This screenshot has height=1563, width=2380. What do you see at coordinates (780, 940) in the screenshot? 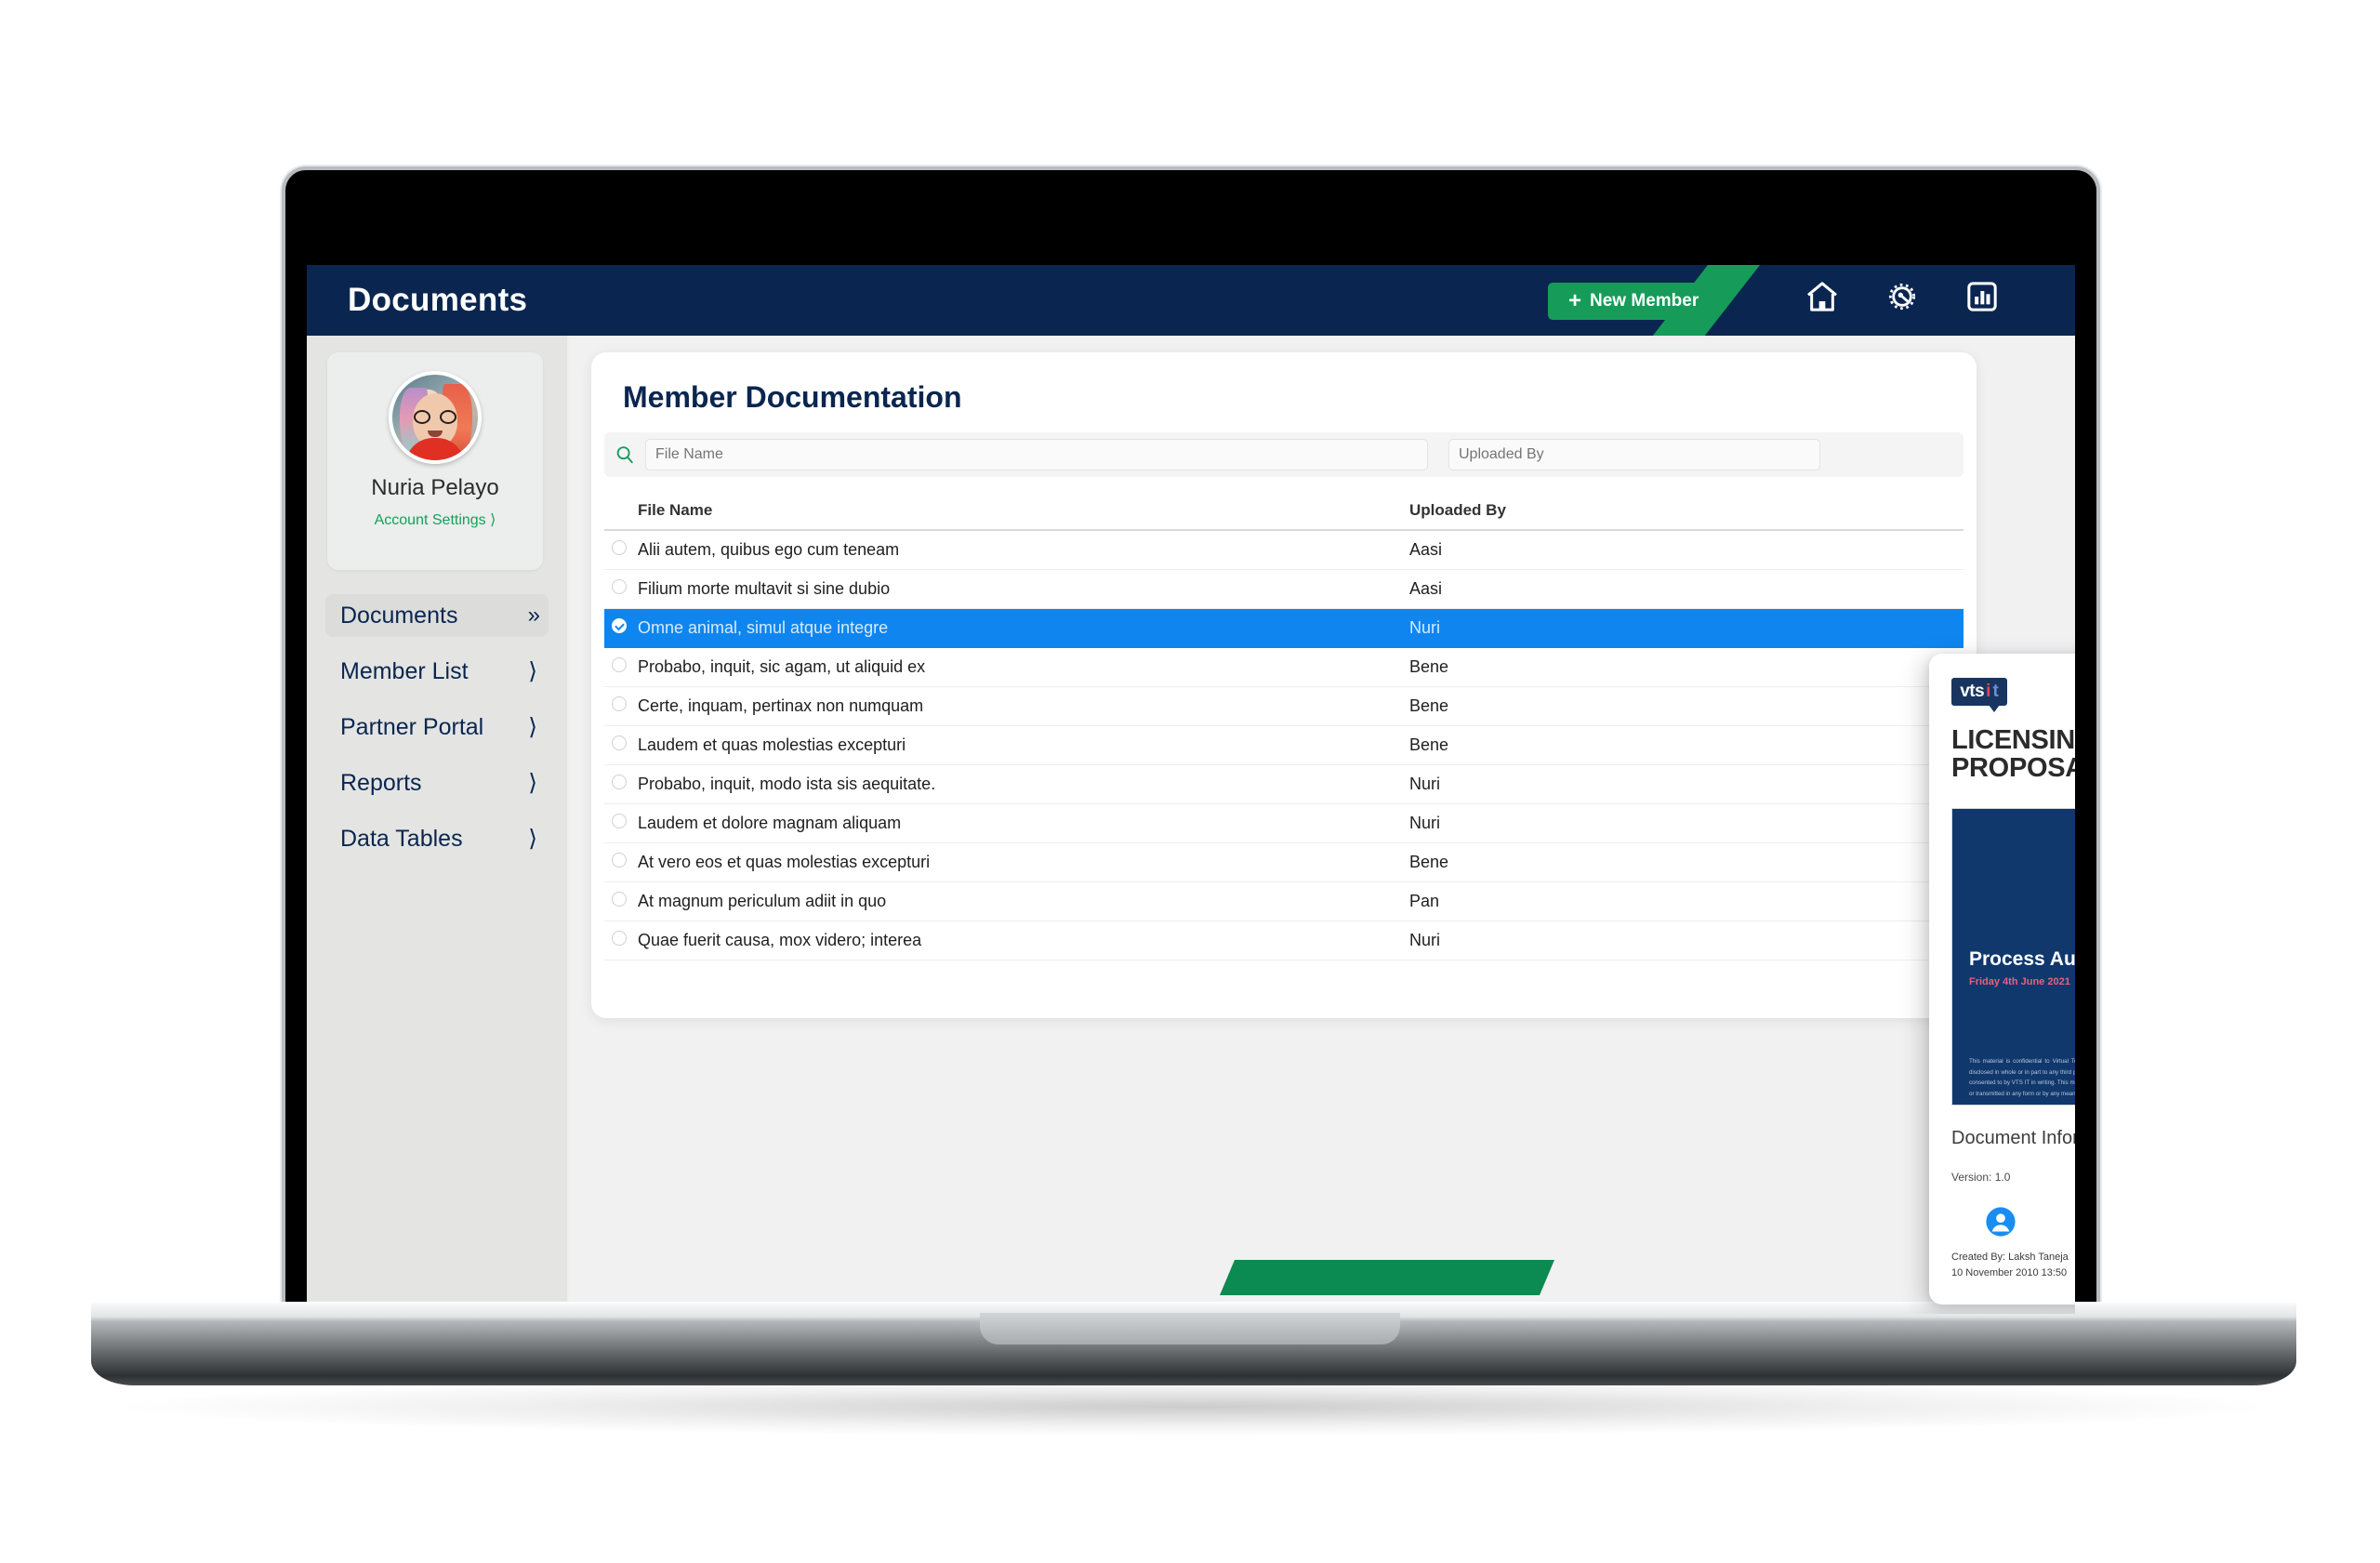
I see `cell-file-name: Quae fuerit causa, mox videro; interea` at bounding box center [780, 940].